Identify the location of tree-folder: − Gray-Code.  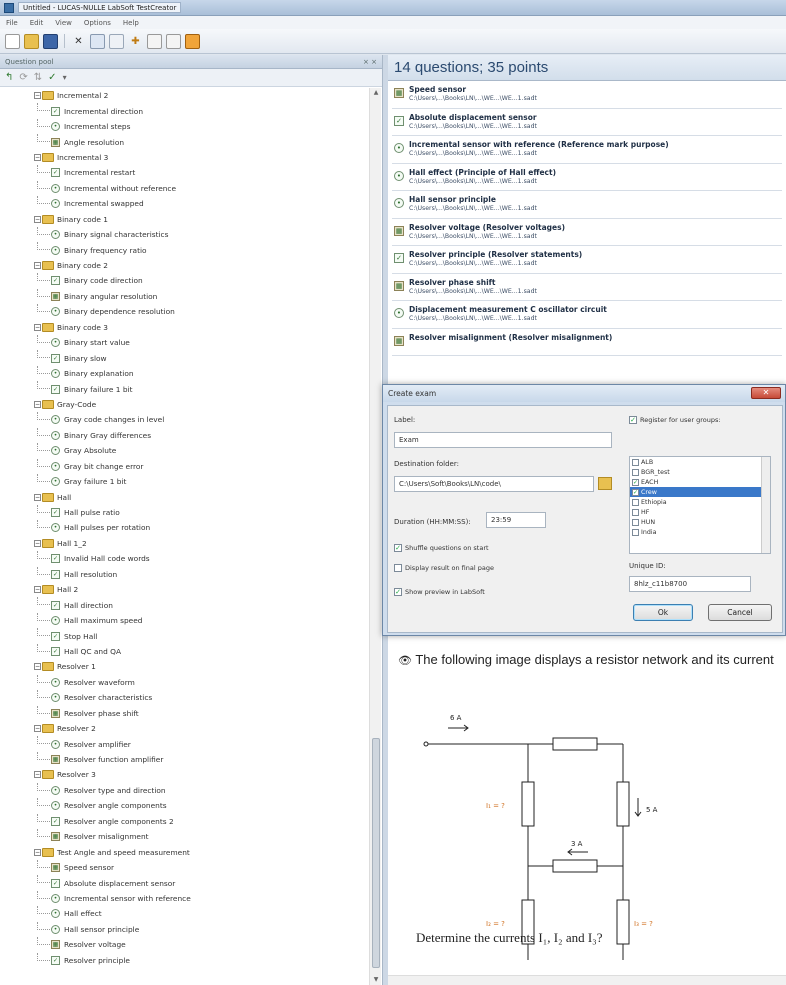
(184, 404).